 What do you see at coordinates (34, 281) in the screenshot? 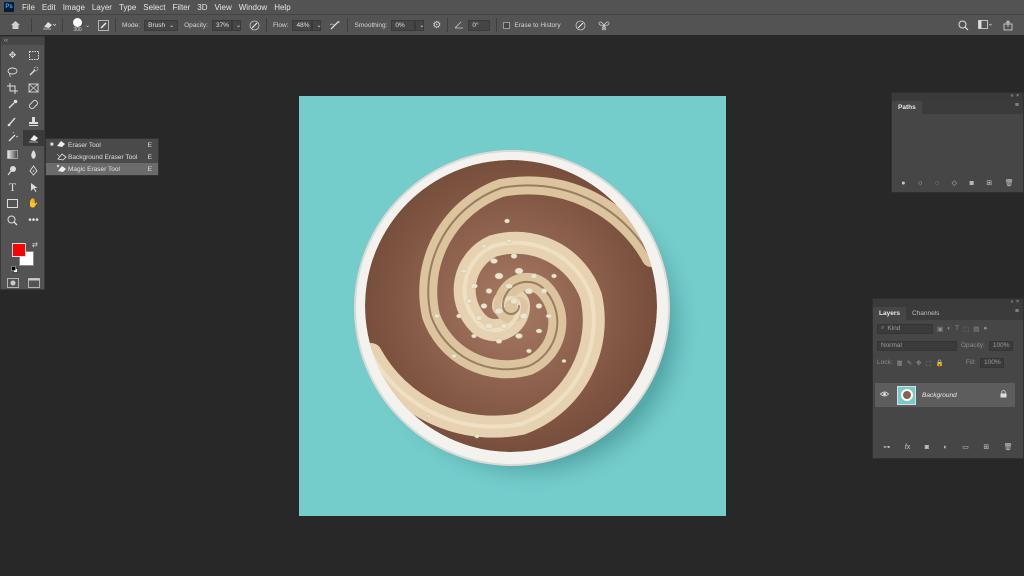
I see `screen-mode-icon` at bounding box center [34, 281].